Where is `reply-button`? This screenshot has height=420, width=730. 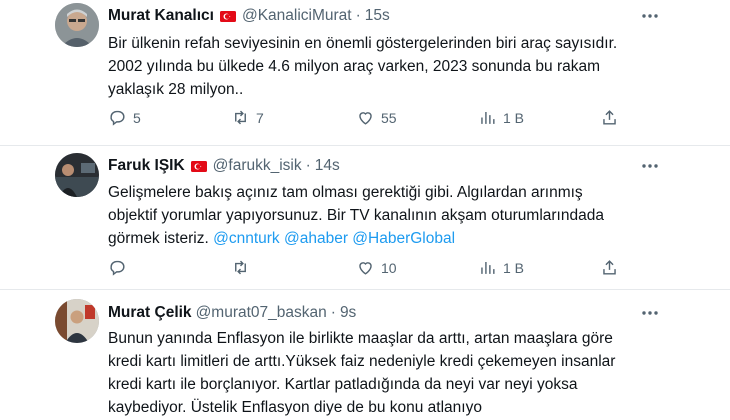
reply-button is located at coordinates (120, 267).